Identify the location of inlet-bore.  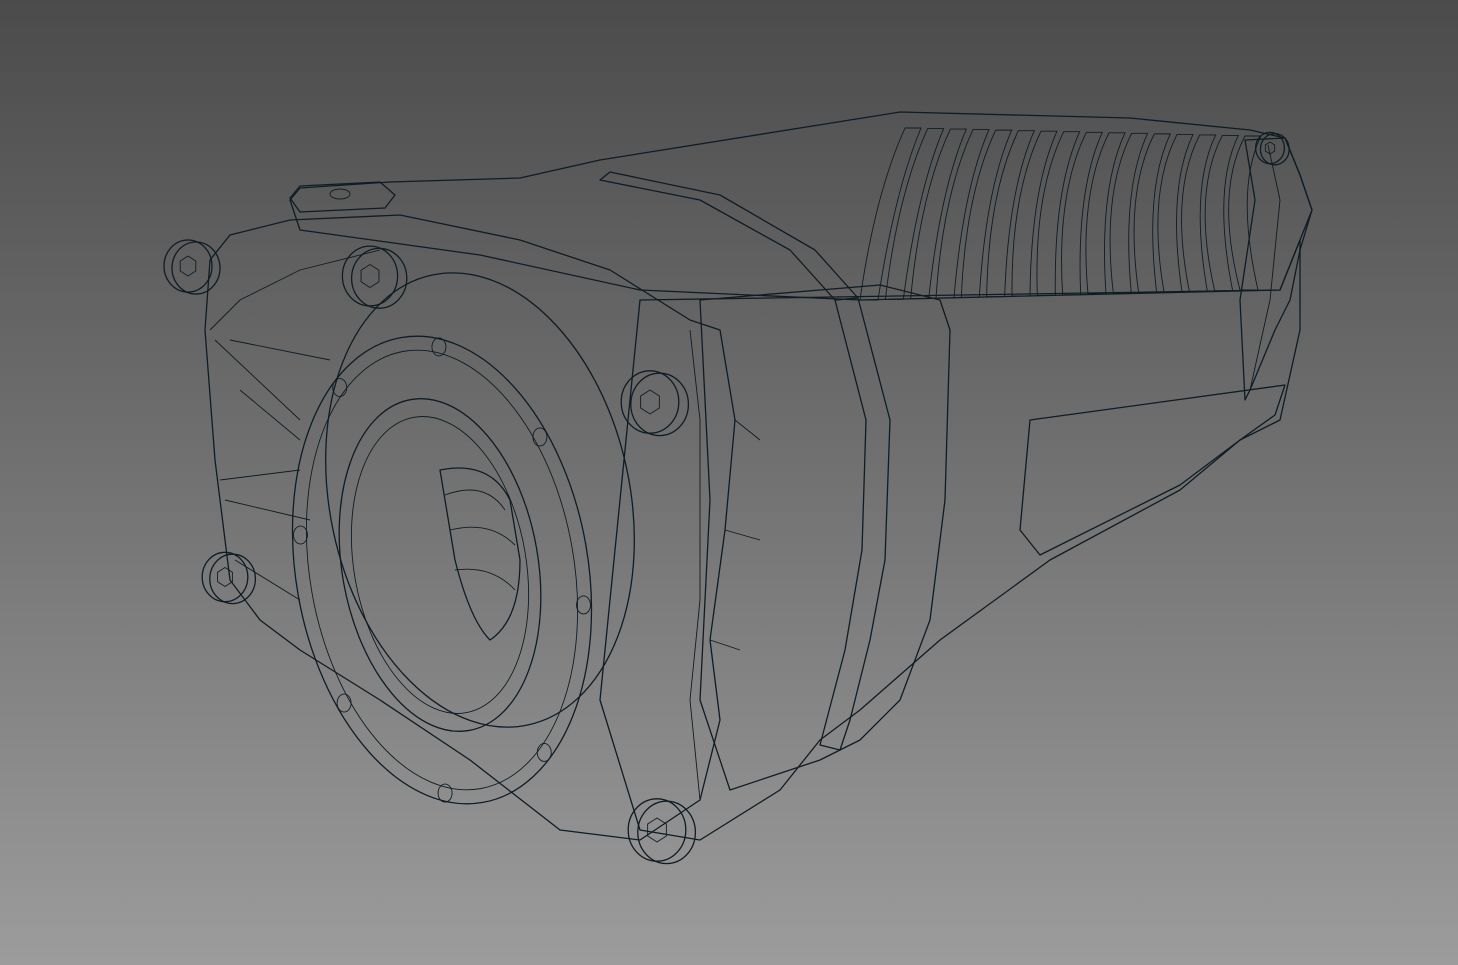
(440, 565).